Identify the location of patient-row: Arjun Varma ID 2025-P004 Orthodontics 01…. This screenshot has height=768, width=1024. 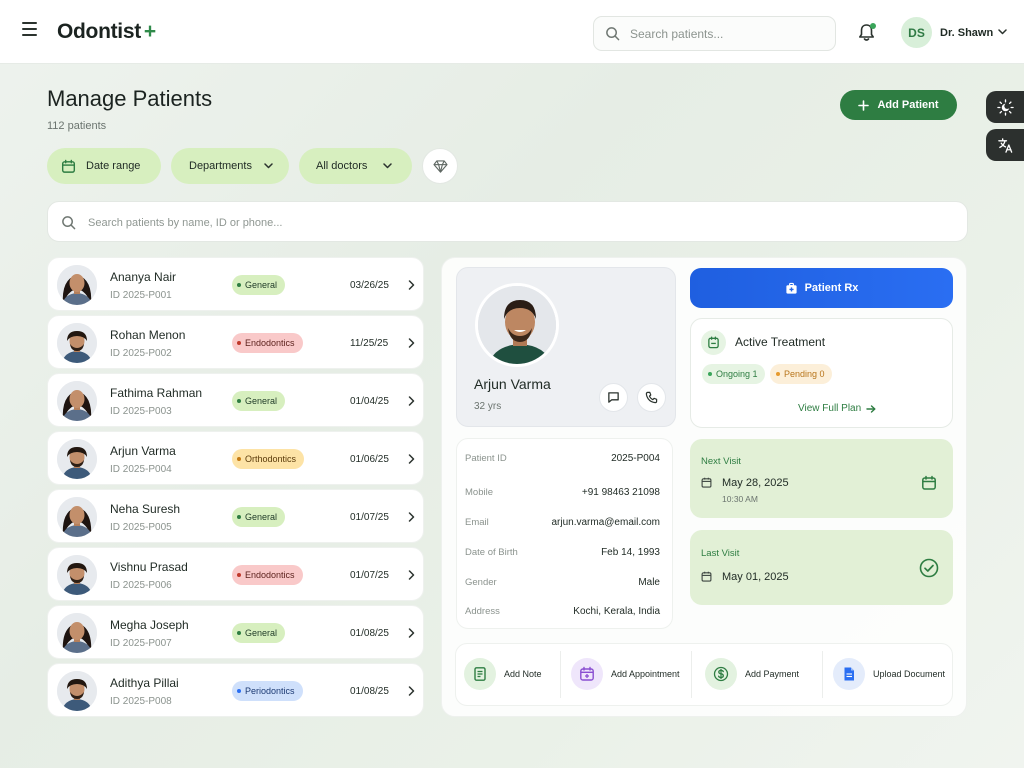
(235, 458).